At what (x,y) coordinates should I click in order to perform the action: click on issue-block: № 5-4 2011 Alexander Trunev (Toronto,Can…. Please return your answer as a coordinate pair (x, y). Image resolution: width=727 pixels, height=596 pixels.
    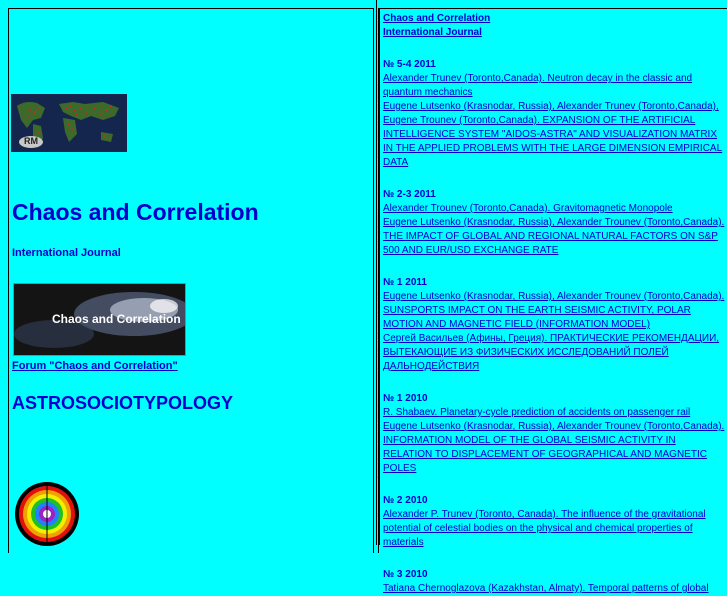
    Looking at the image, I should click on (555, 114).